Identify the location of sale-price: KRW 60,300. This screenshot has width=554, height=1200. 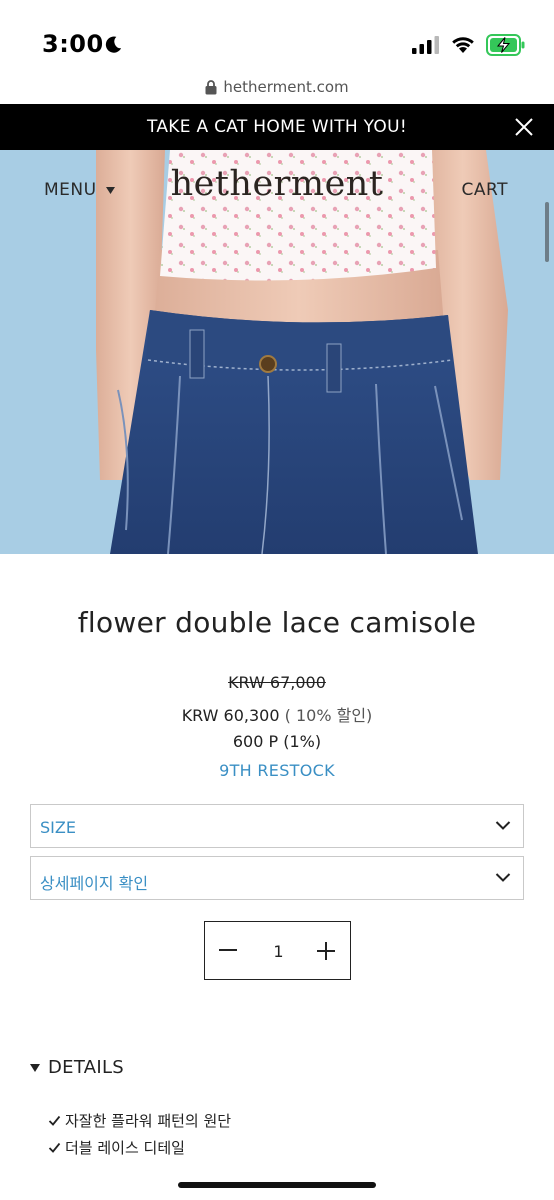
(230, 715).